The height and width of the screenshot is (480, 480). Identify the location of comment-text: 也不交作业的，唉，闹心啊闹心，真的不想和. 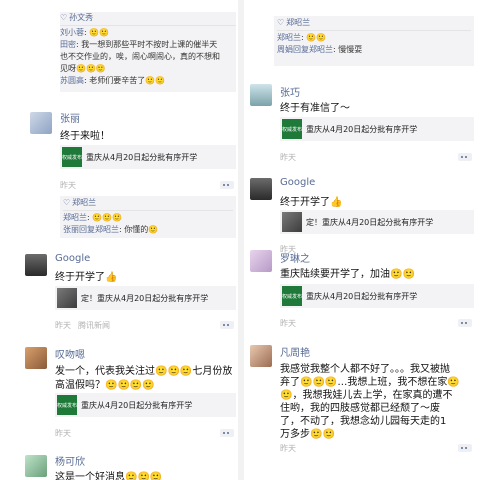
(140, 56).